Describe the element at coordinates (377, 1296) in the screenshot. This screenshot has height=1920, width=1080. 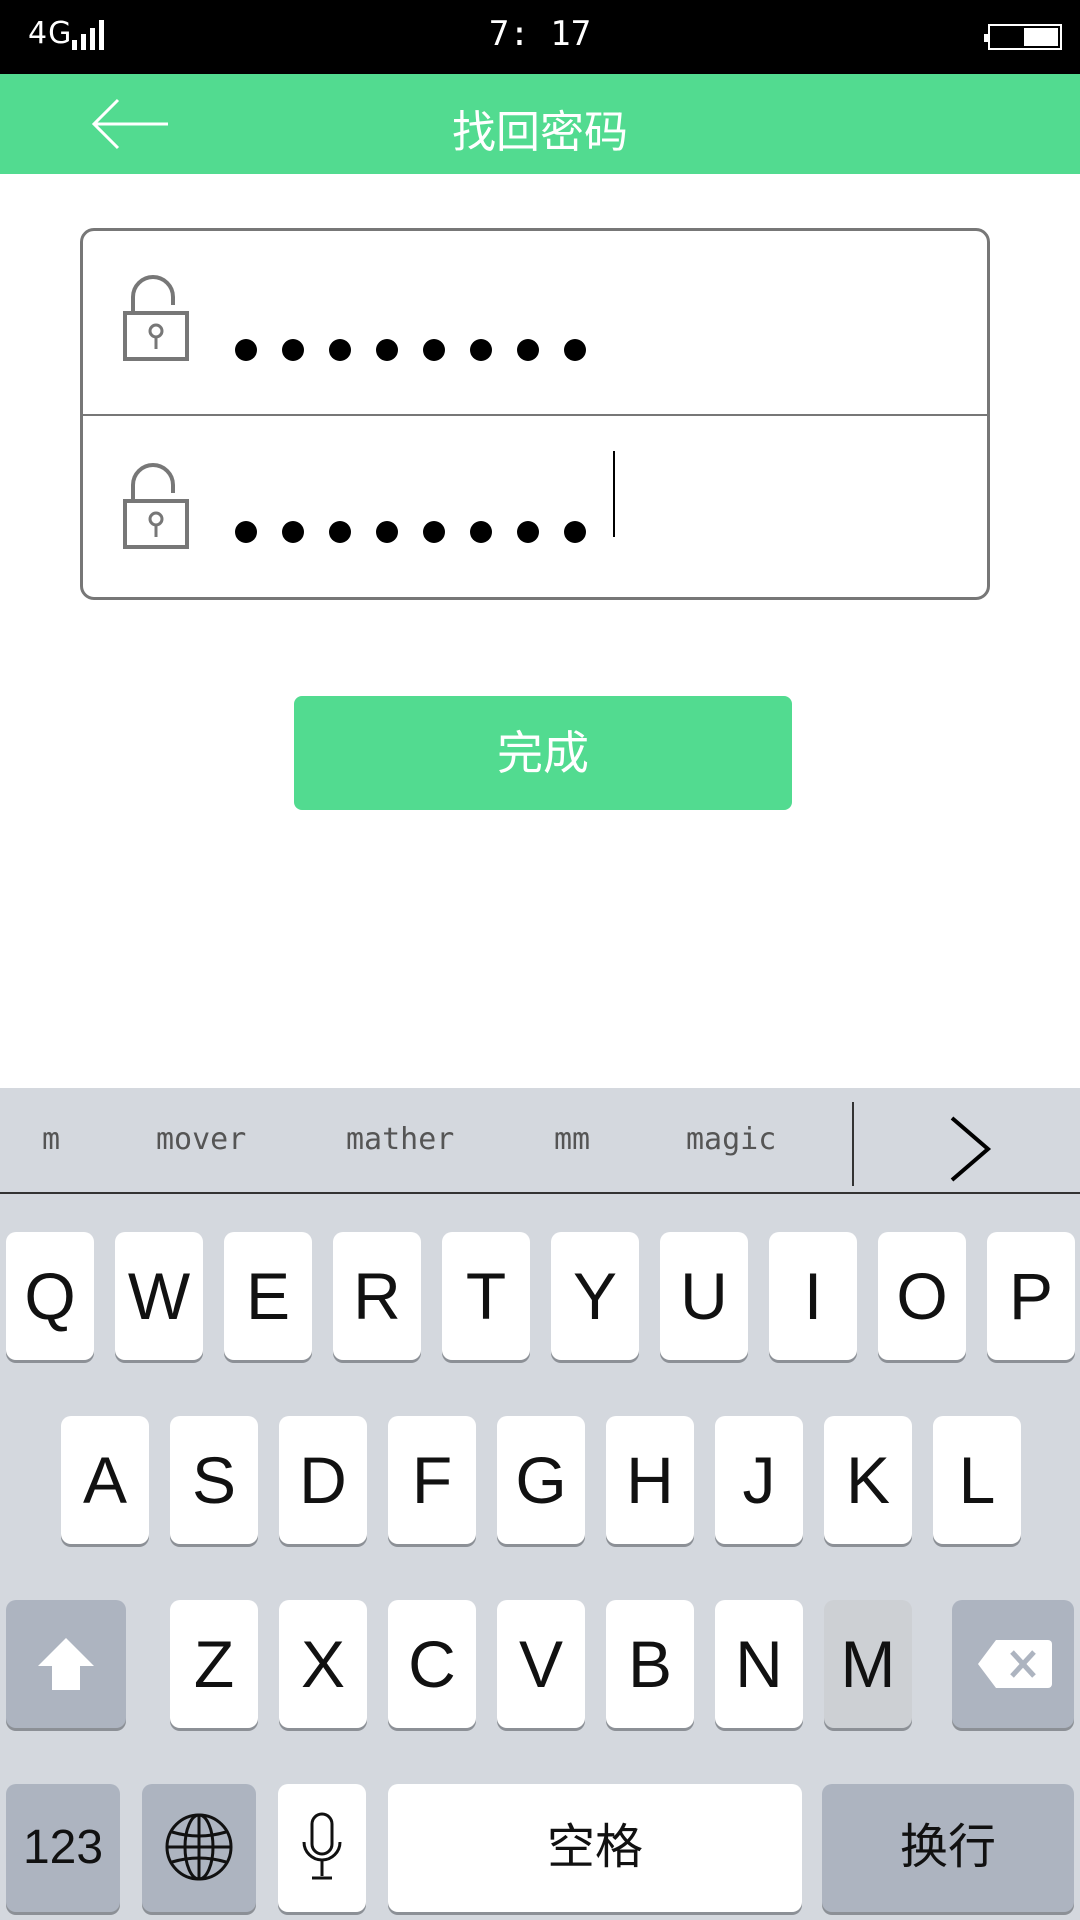
I see `key-r: R` at that location.